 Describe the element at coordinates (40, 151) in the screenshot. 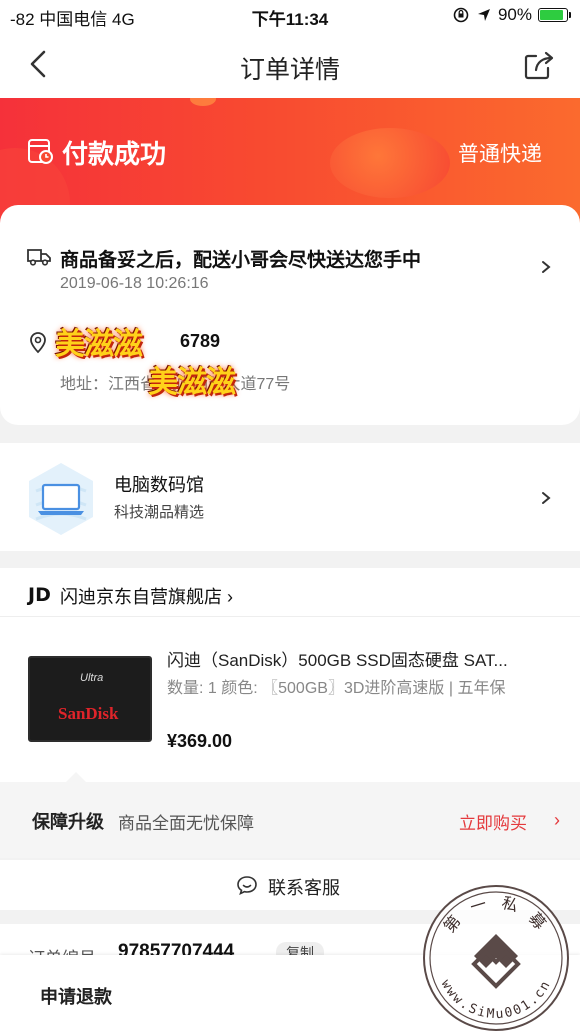

I see `payment-success-icon` at that location.